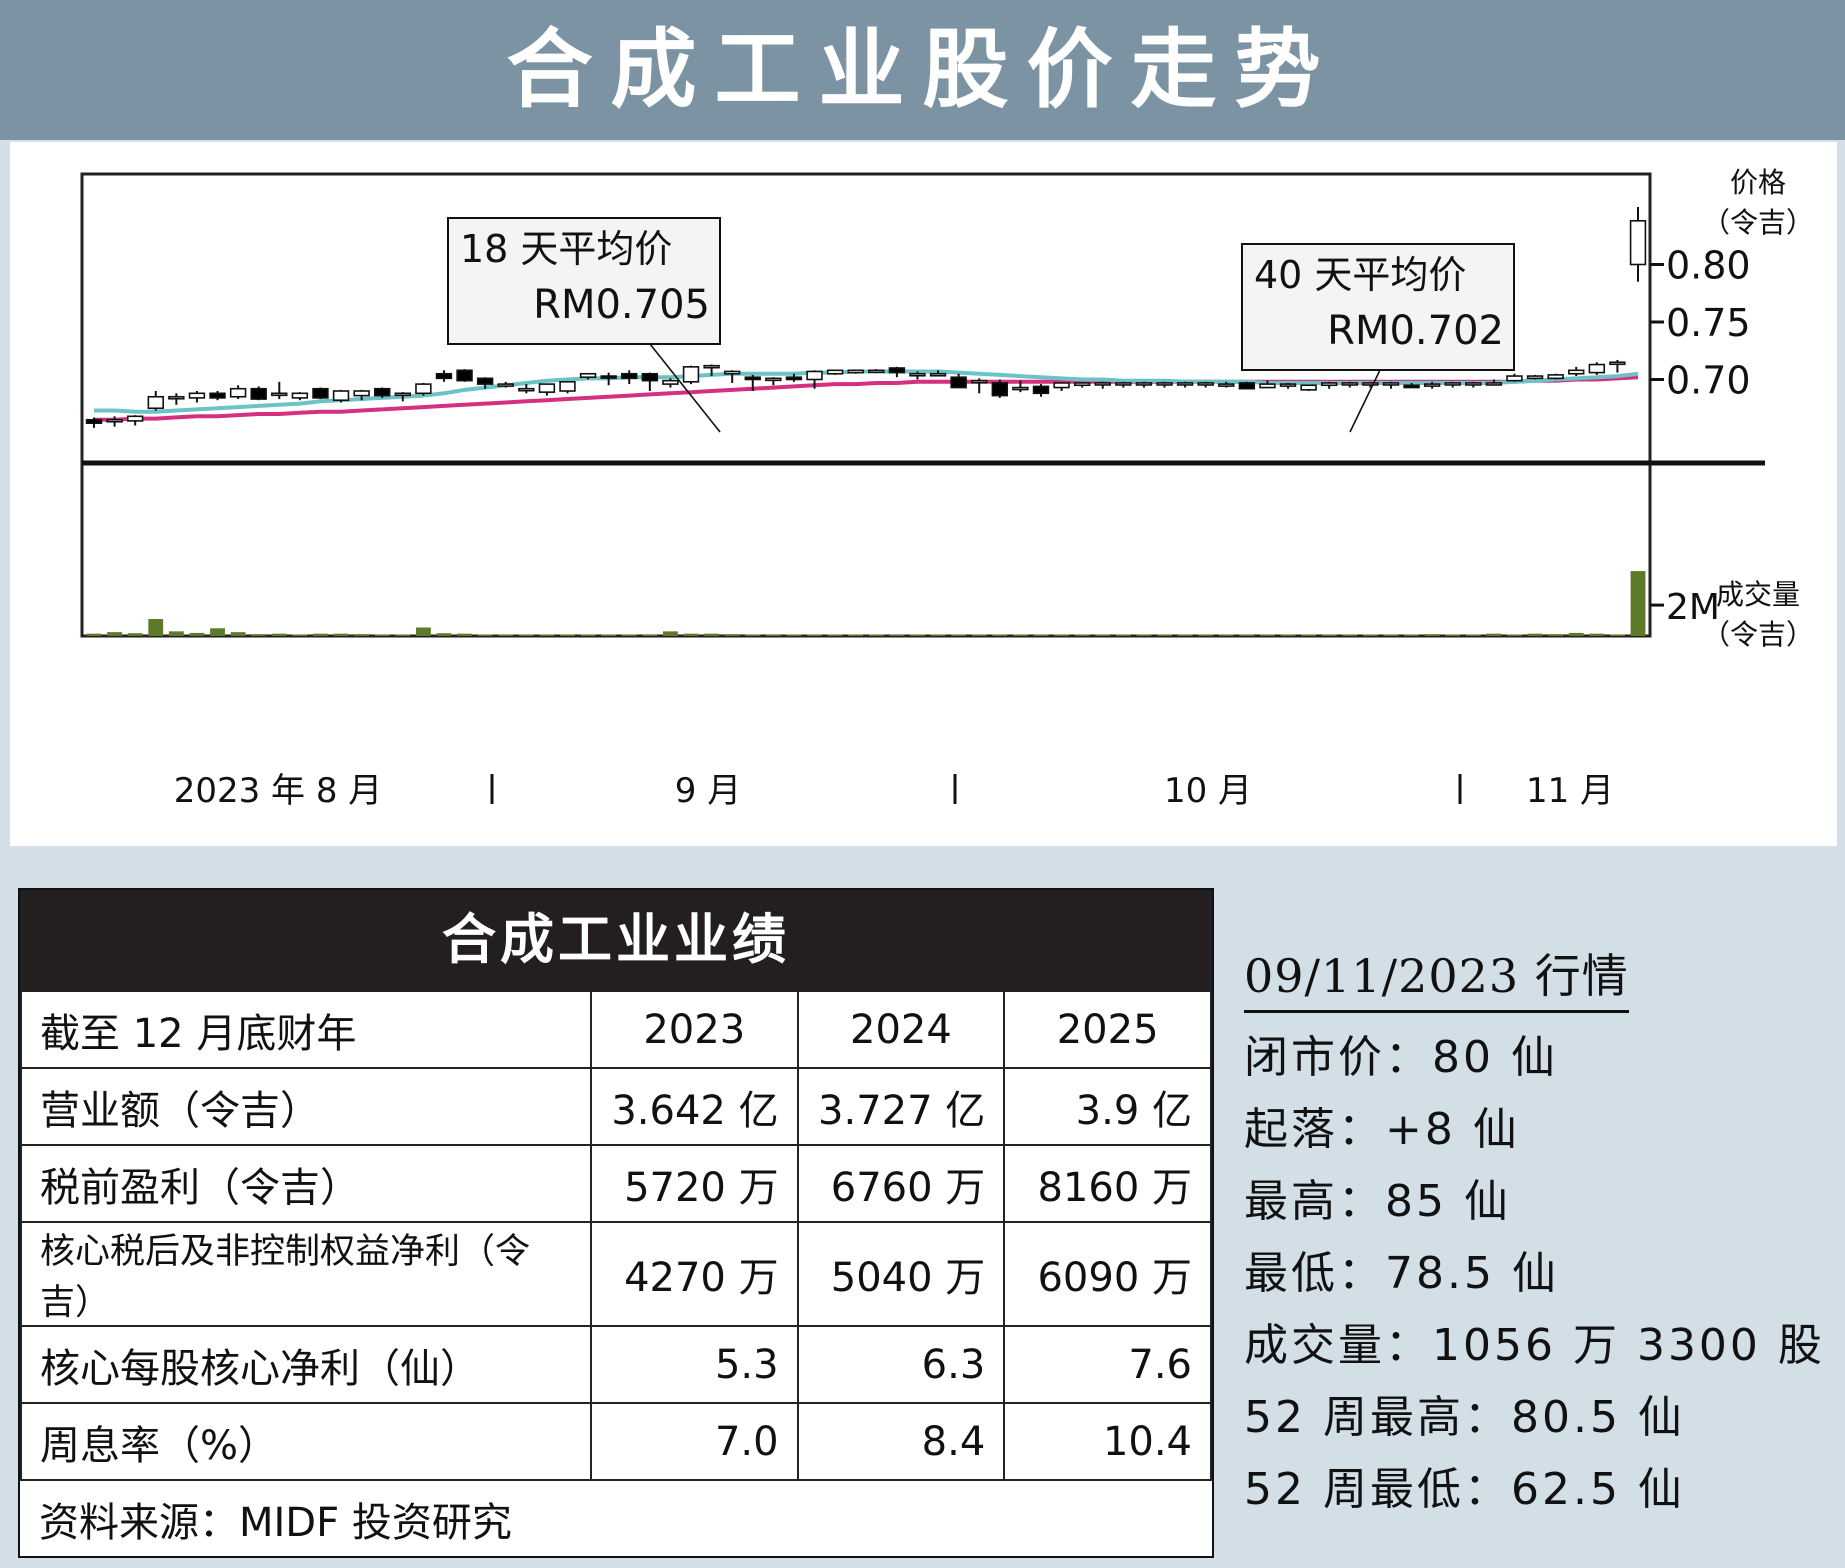  Describe the element at coordinates (901, 1364) in the screenshot. I see `table-cell: 6.3` at that location.